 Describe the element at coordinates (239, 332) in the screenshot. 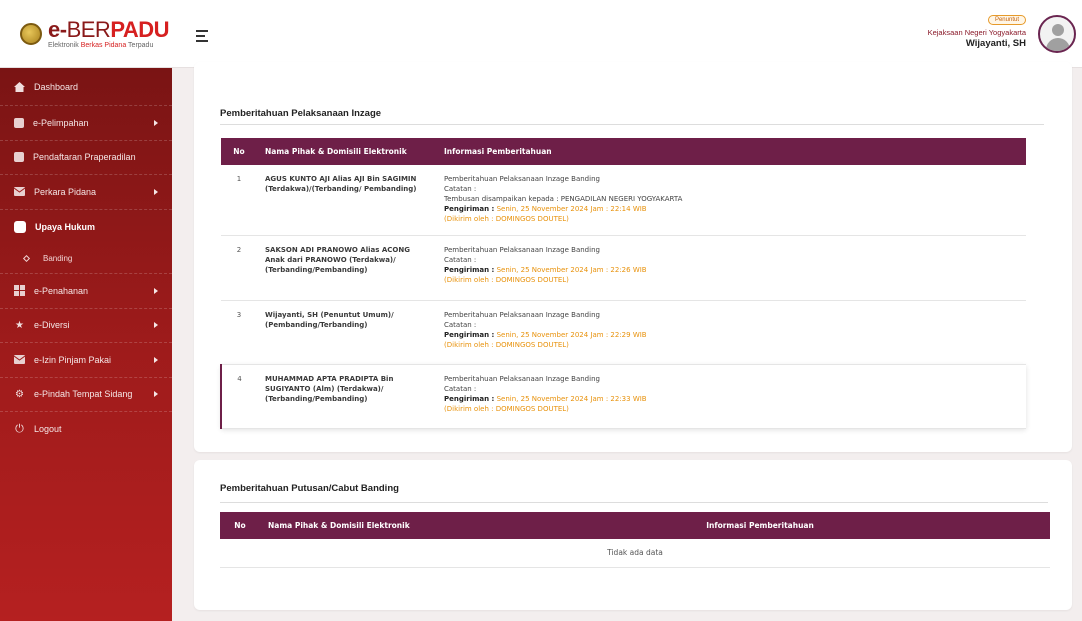

I see `row-no: 3` at that location.